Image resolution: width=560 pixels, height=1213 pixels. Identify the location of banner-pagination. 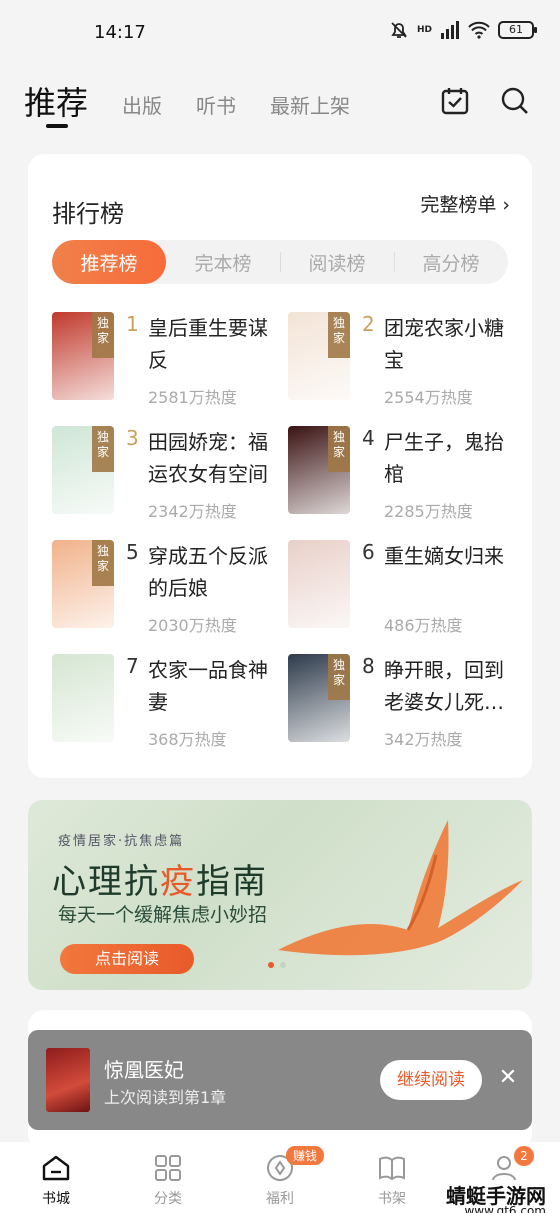
(277, 965).